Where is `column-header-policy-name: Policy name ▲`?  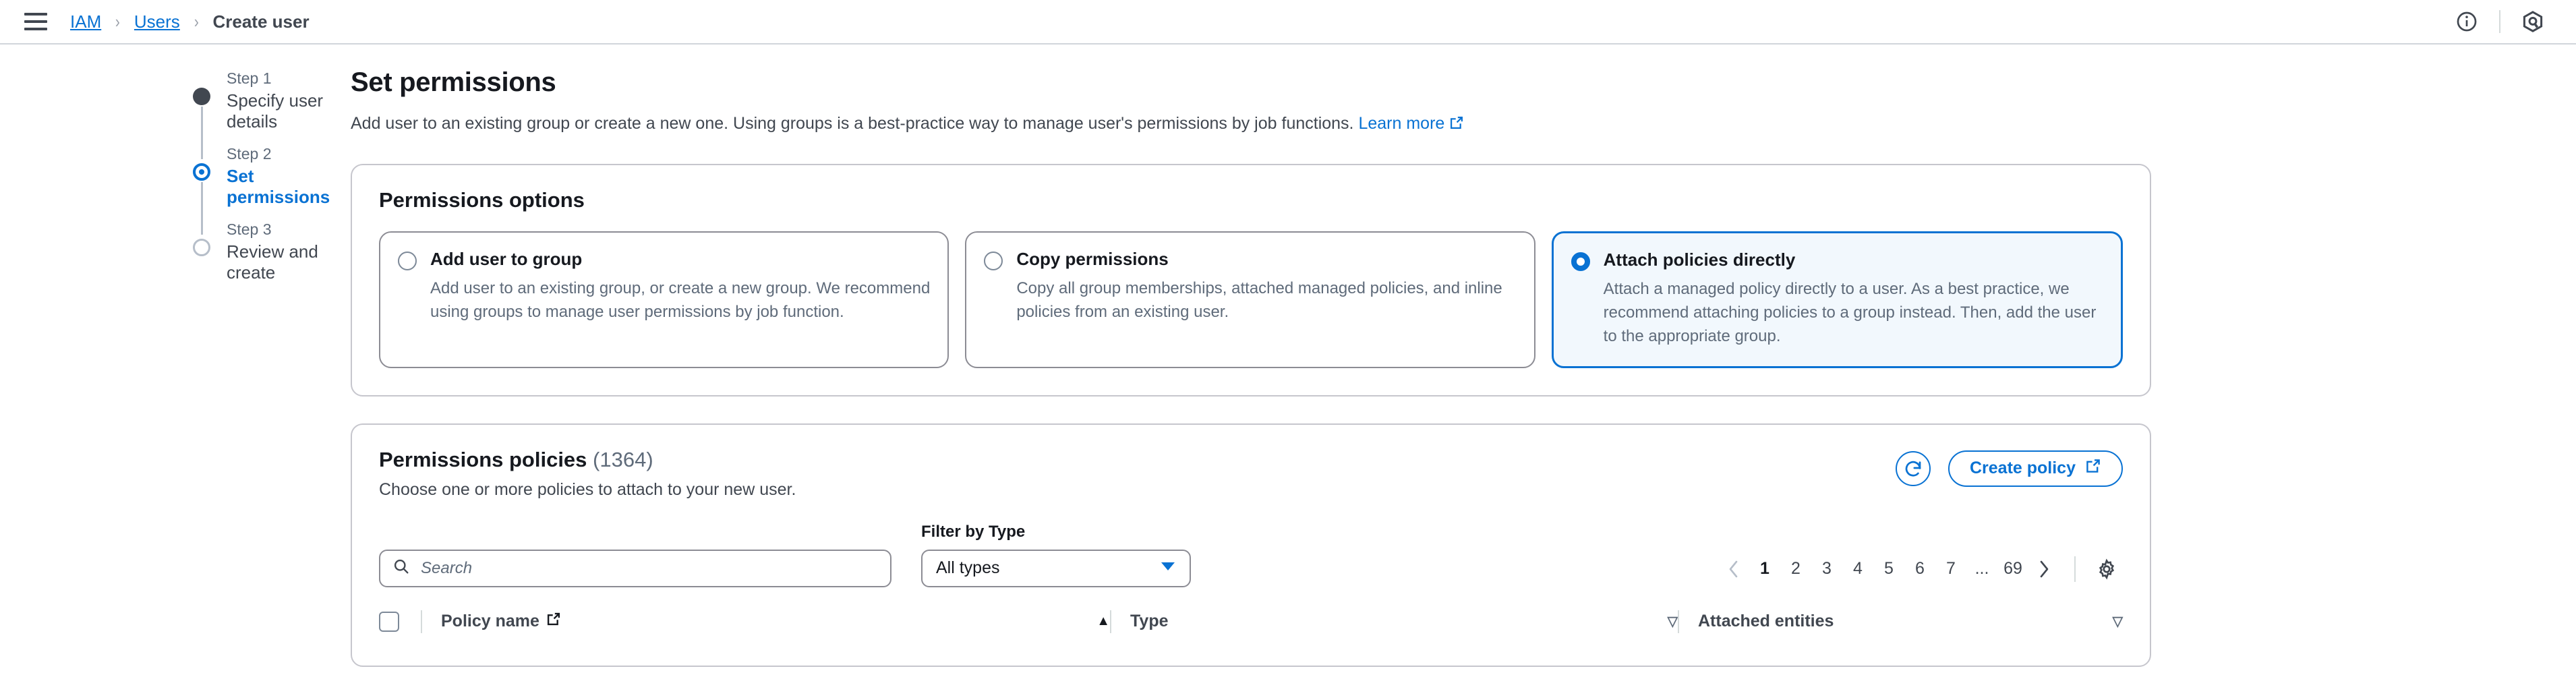
column-header-policy-name: Policy name ▲ is located at coordinates (766, 621).